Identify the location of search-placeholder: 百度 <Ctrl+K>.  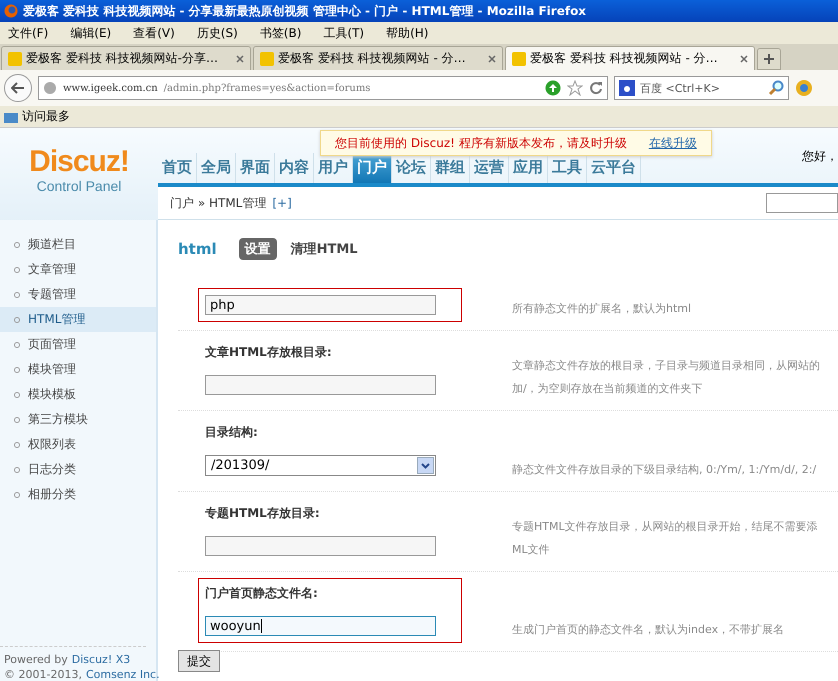
(680, 88).